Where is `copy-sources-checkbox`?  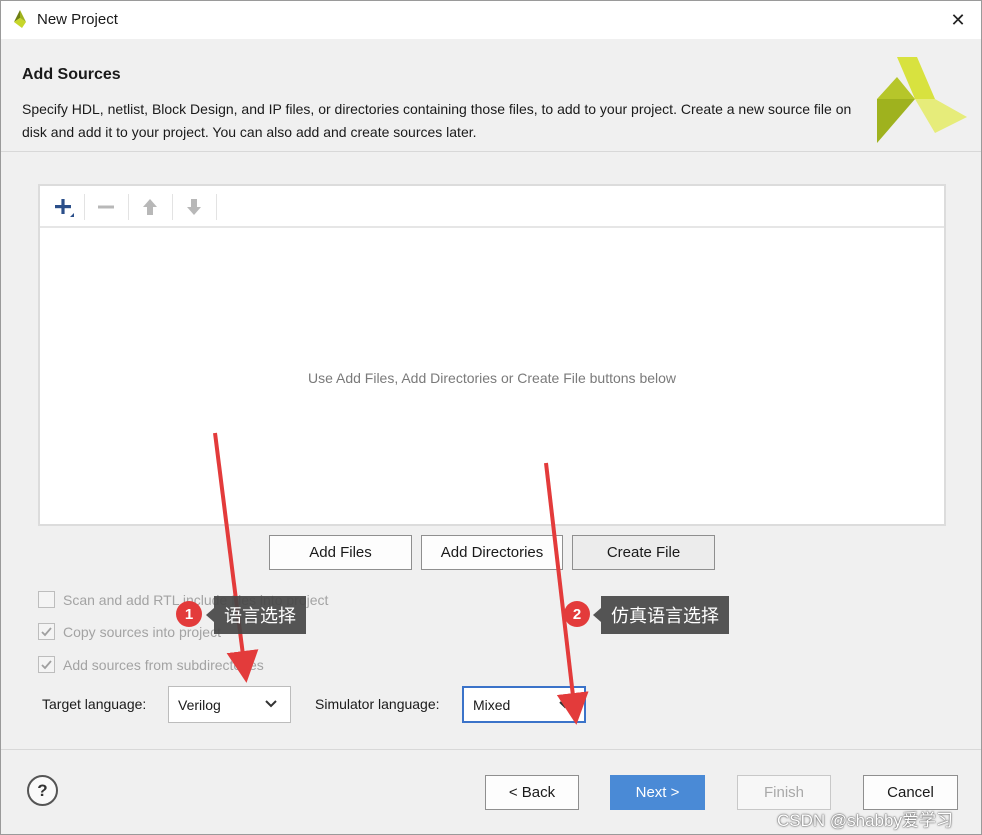 copy-sources-checkbox is located at coordinates (46, 631).